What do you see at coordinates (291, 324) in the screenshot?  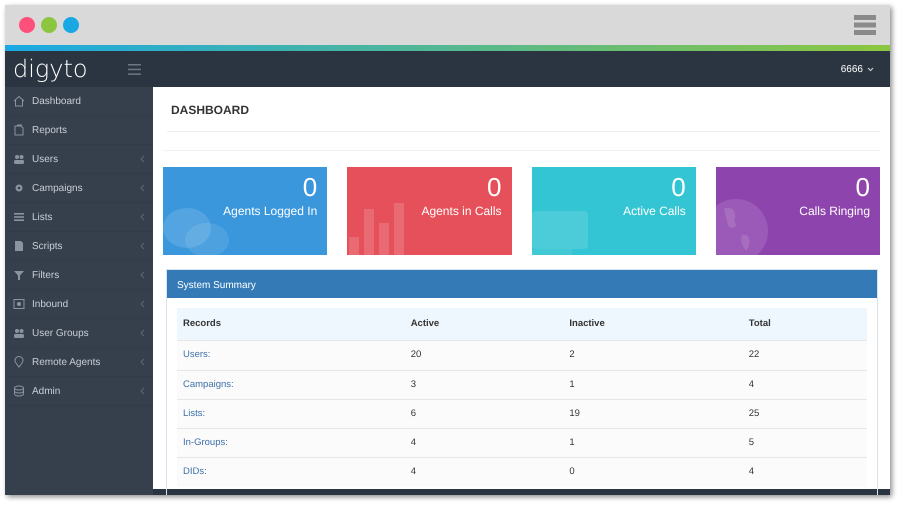 I see `column-header: Records` at bounding box center [291, 324].